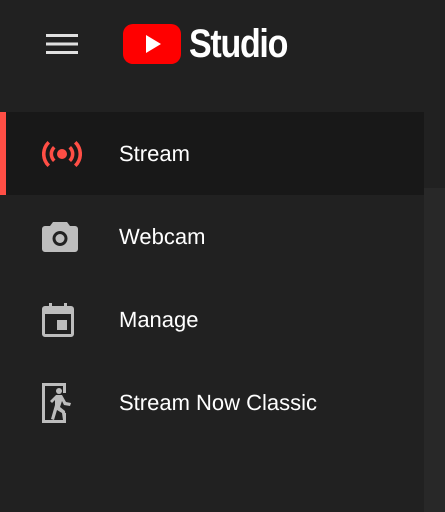 Image resolution: width=445 pixels, height=512 pixels. What do you see at coordinates (58, 319) in the screenshot?
I see `calendar-icon` at bounding box center [58, 319].